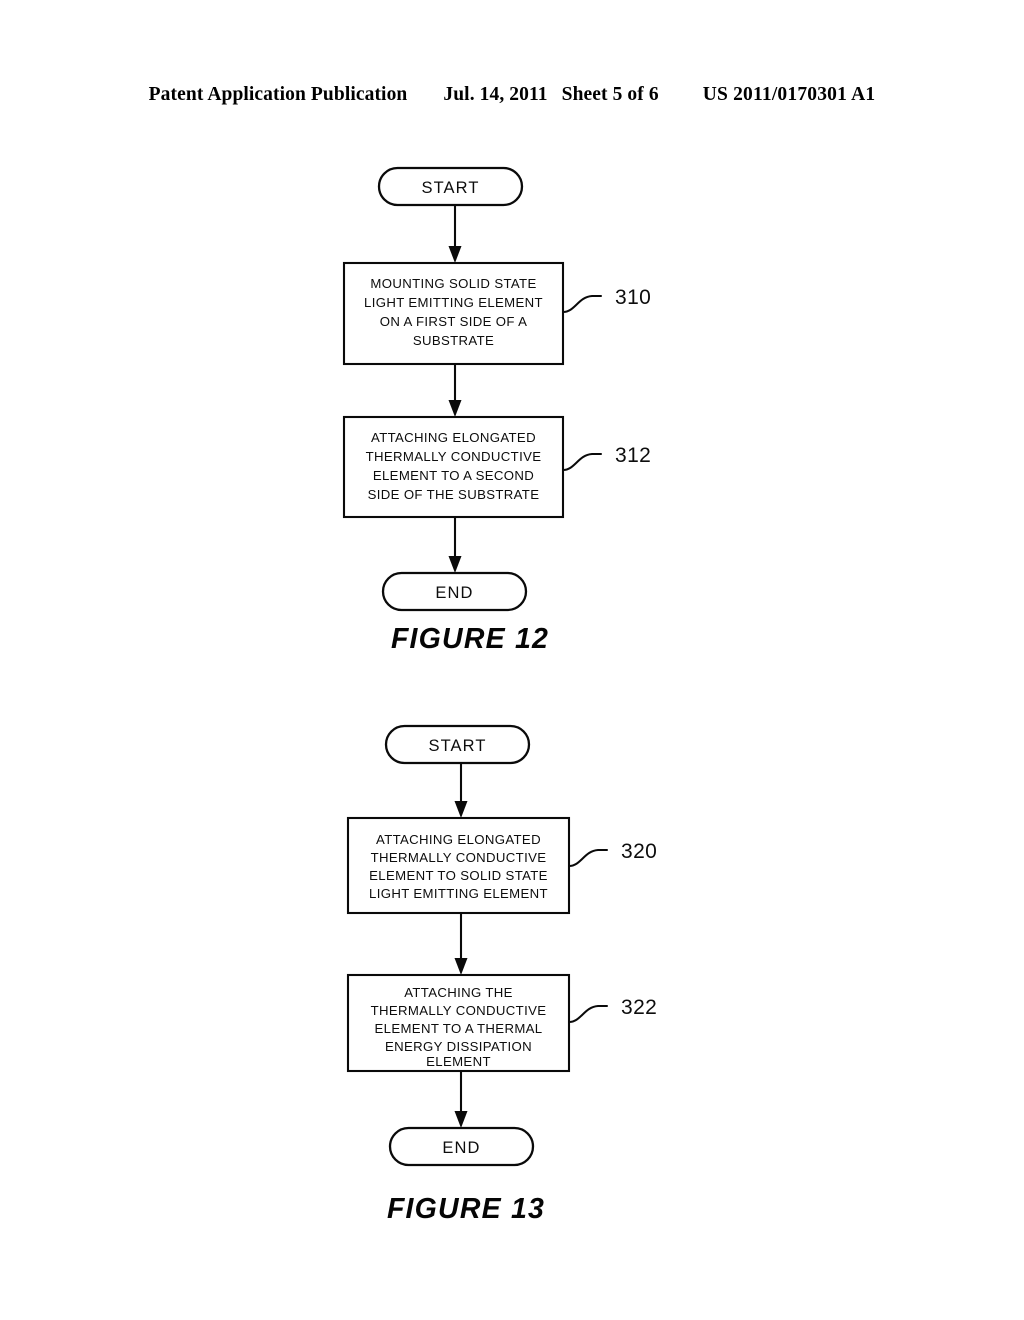  I want to click on step-322-line-5: ELEMENT, so click(458, 1061).